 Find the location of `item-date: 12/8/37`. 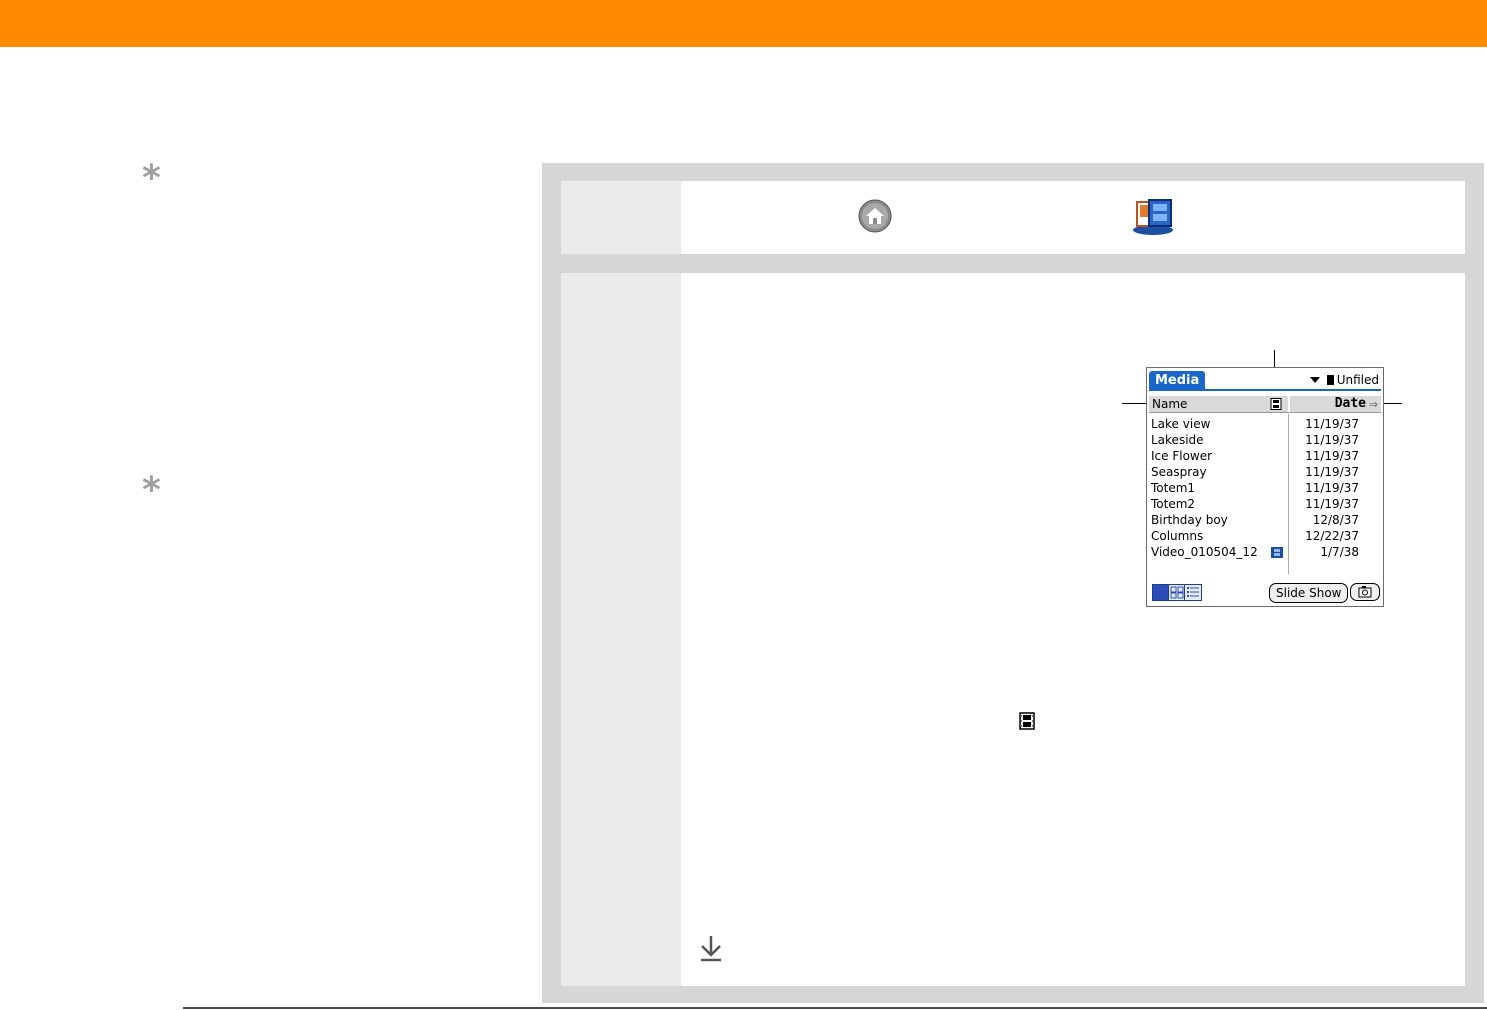

item-date: 12/8/37 is located at coordinates (1335, 520).